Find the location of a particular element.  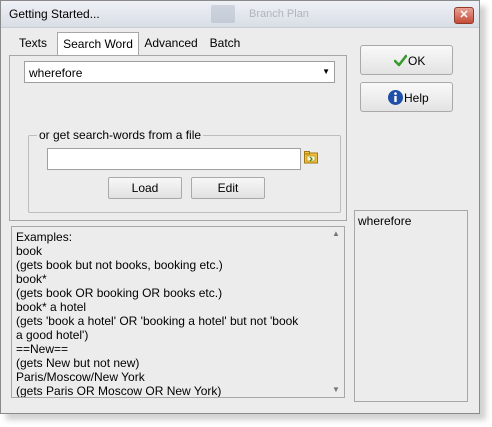

search-word-combobox: wherefore ▼ is located at coordinates (179, 72).